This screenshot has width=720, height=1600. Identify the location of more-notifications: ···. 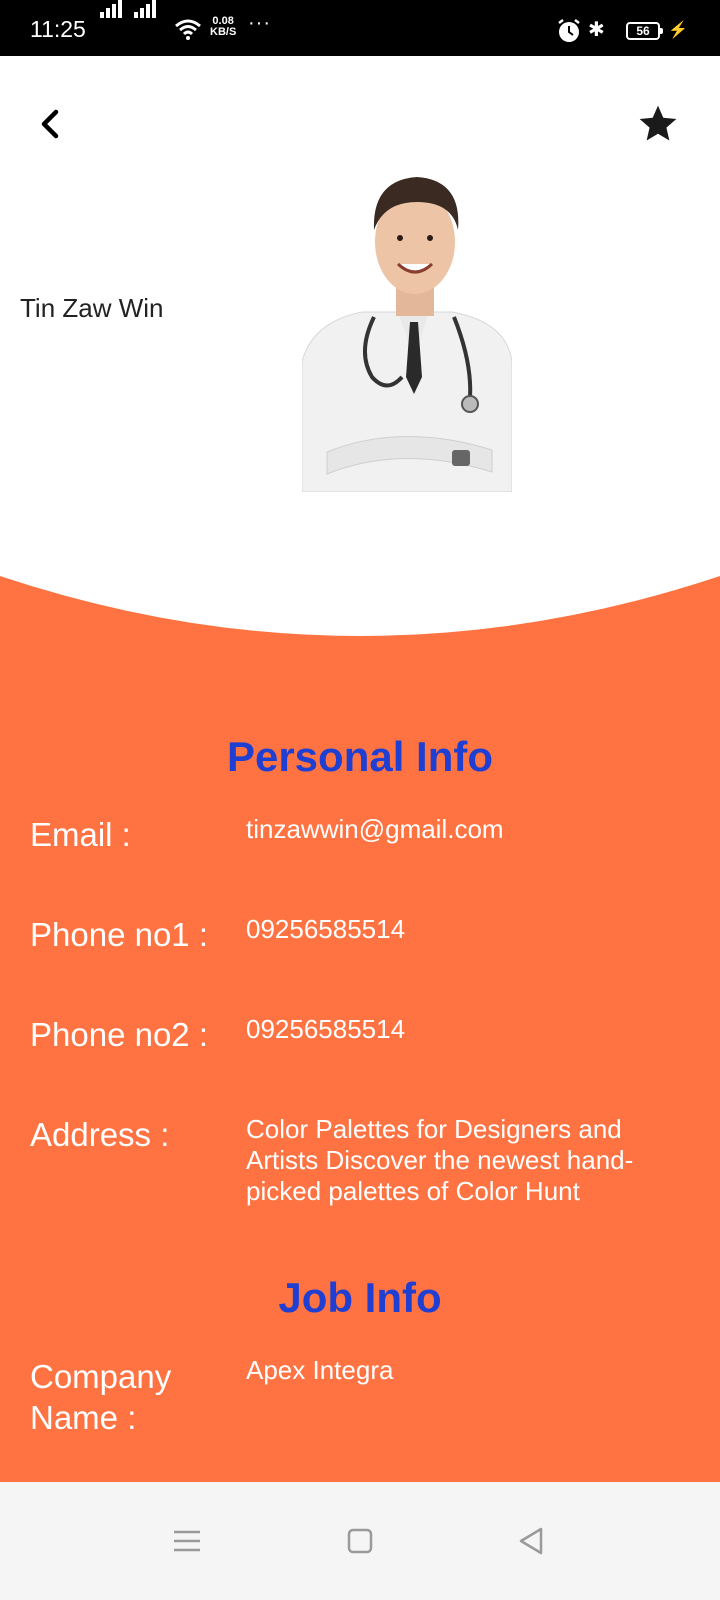
(259, 23).